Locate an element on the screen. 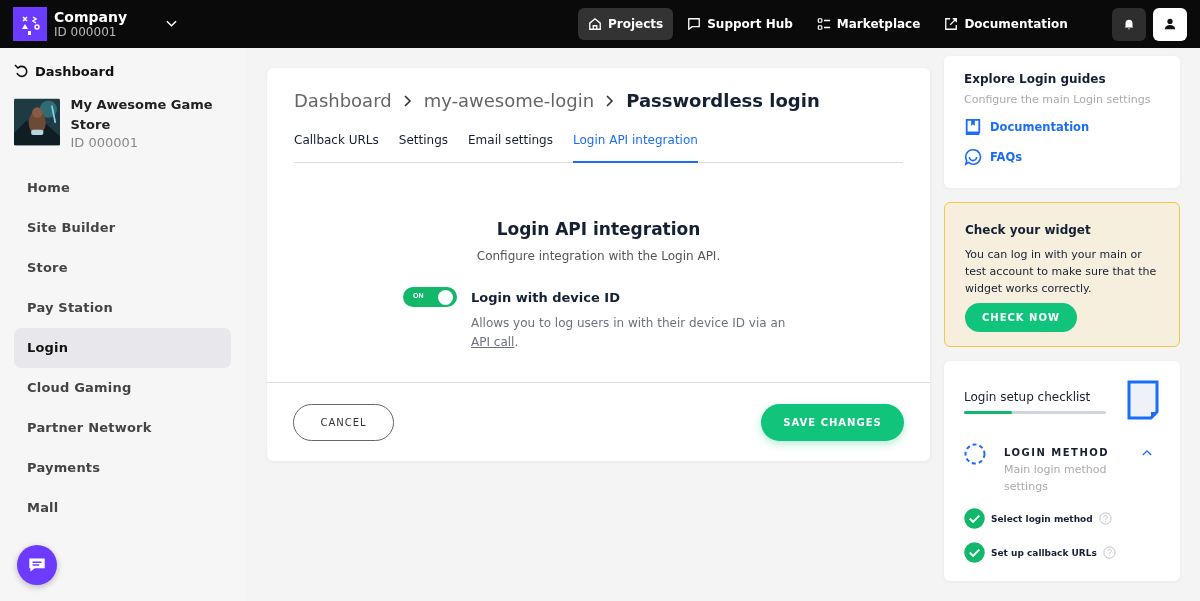 Image resolution: width=1200 pixels, height=601 pixels. checklist-item: Set up callback URLs is located at coordinates (1044, 552).